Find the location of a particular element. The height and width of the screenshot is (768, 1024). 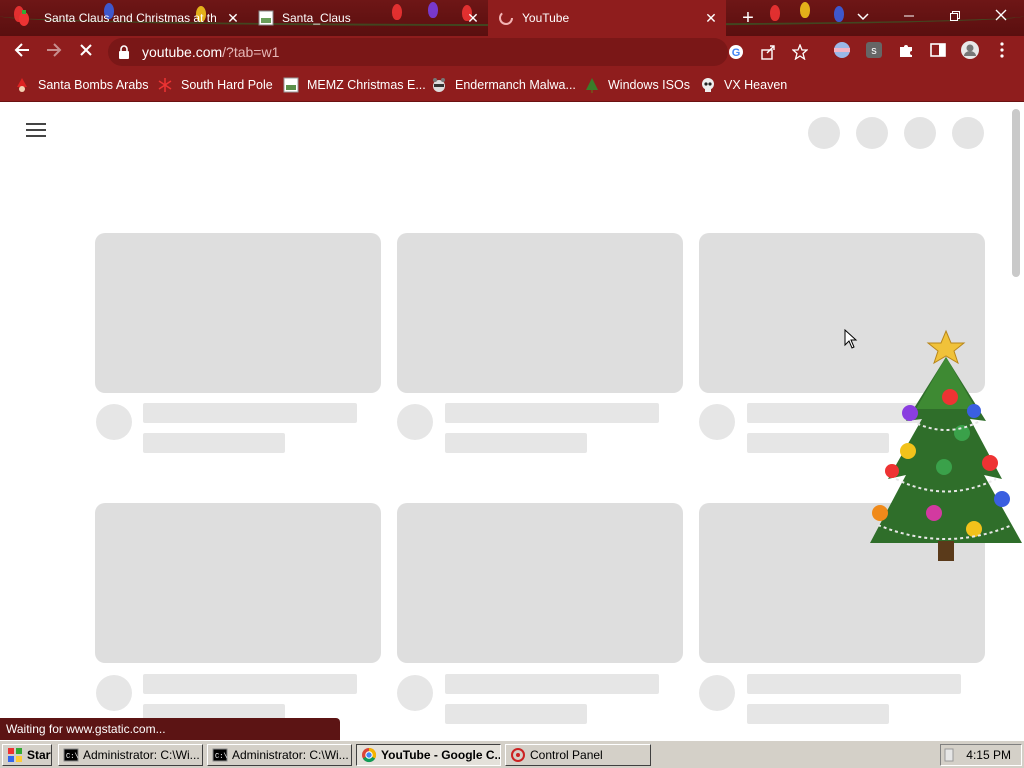

url-host: youtube.com is located at coordinates (182, 52).